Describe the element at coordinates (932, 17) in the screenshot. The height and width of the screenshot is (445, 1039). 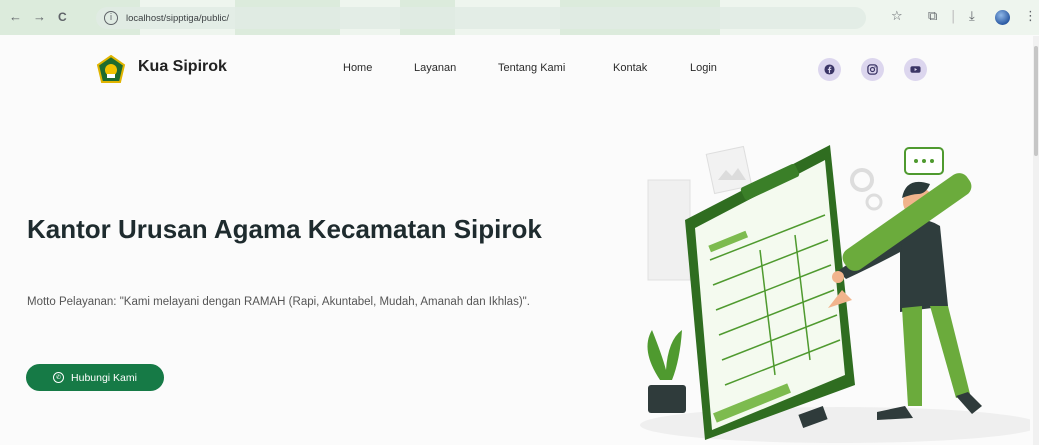
I see `extensions-icon: ⧉` at that location.